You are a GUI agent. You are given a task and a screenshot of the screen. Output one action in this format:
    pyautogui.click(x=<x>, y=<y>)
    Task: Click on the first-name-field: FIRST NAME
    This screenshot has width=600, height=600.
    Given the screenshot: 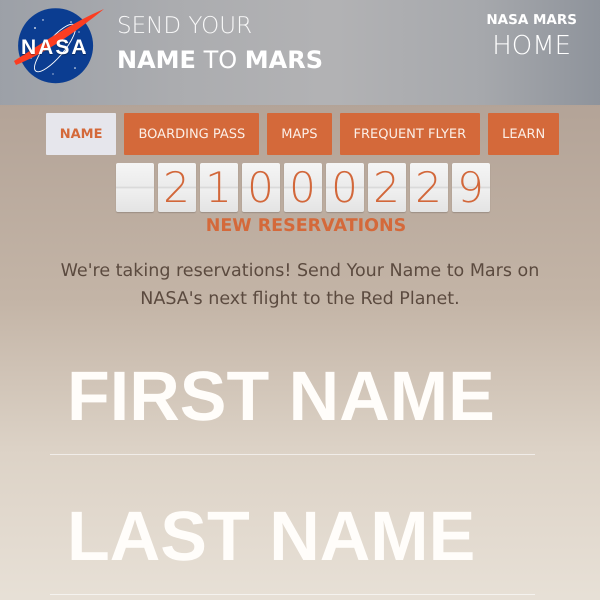 What is the action you would take?
    pyautogui.click(x=292, y=403)
    